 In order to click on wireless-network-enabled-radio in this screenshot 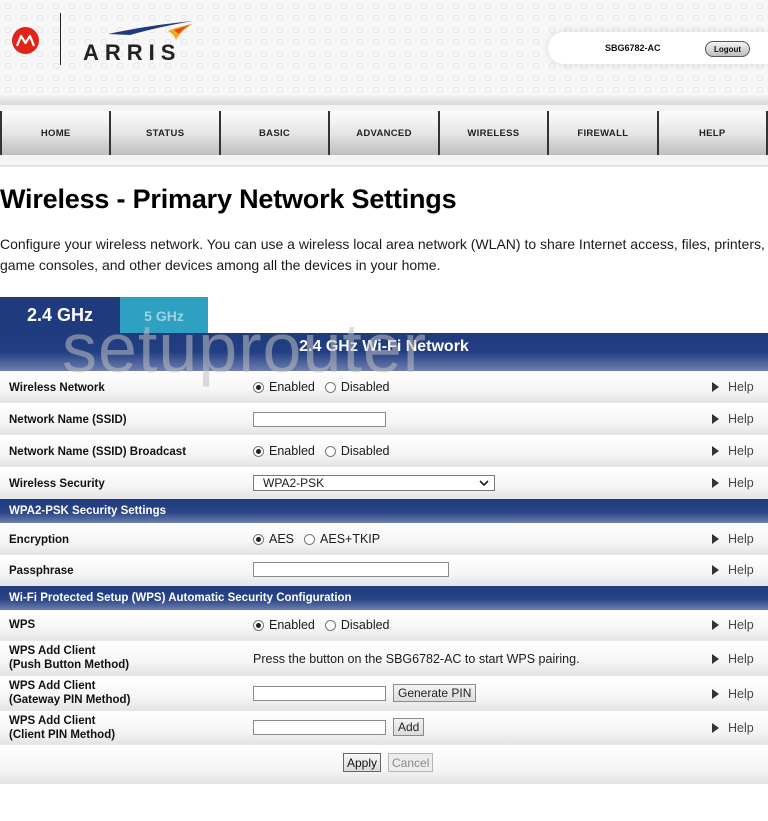, I will do `click(258, 387)`.